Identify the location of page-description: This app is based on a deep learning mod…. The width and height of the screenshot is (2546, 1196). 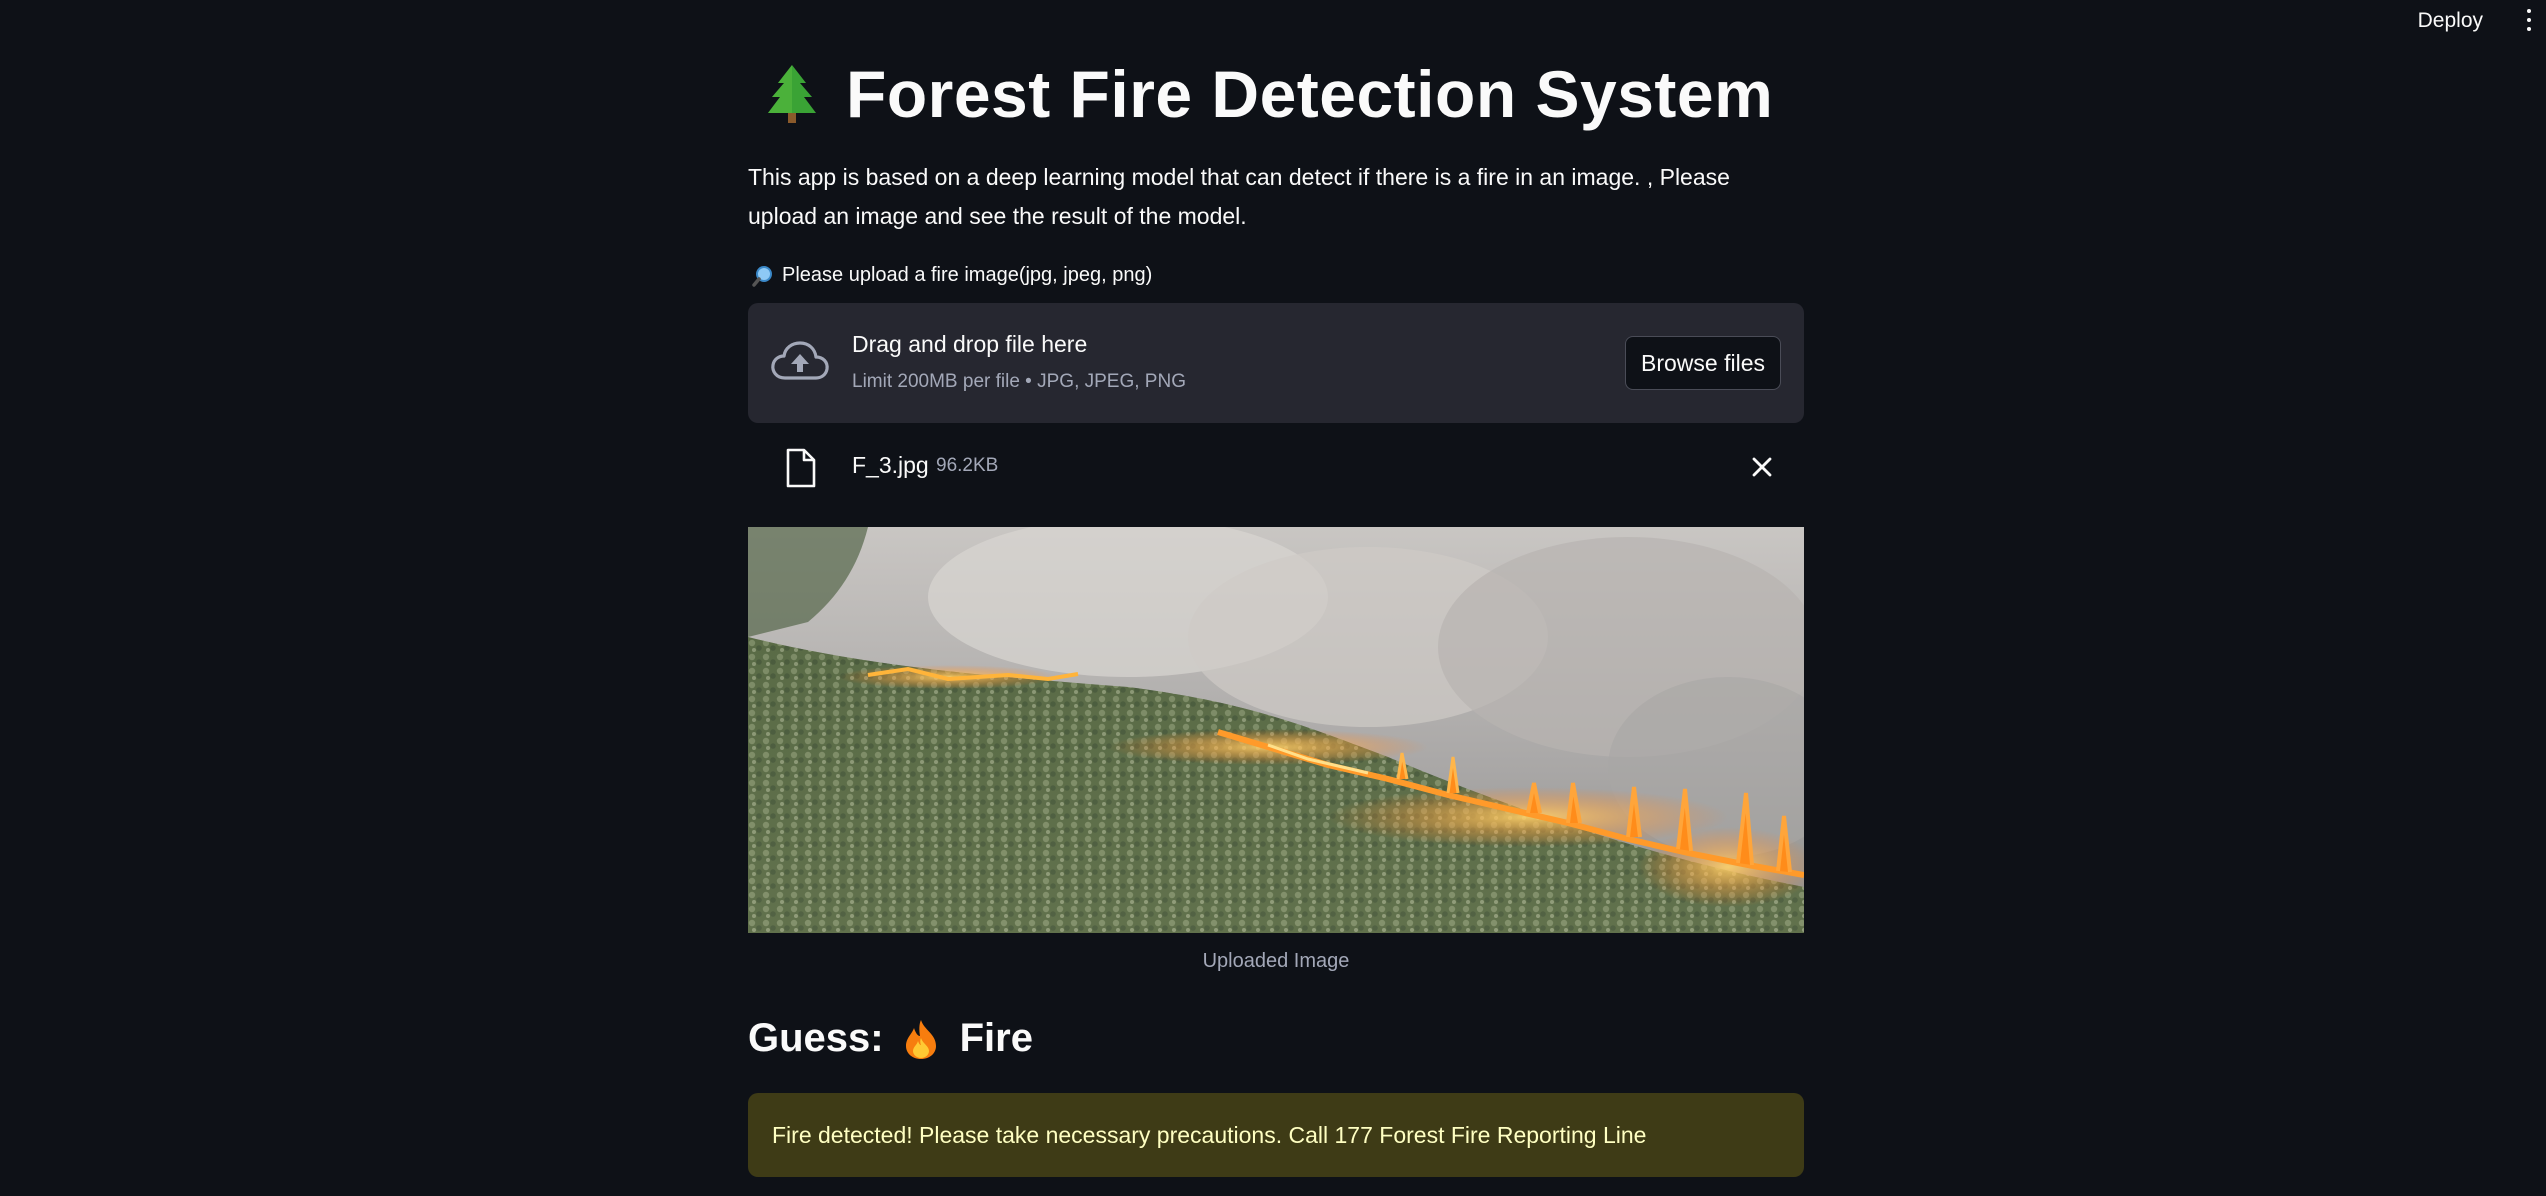
(1239, 196).